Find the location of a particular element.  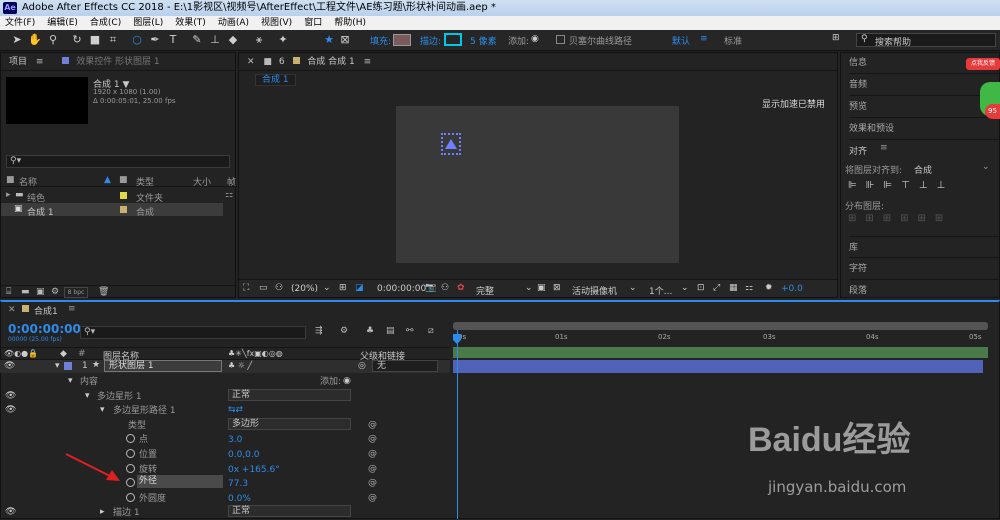

menu-help: 帮助(H) is located at coordinates (350, 23).